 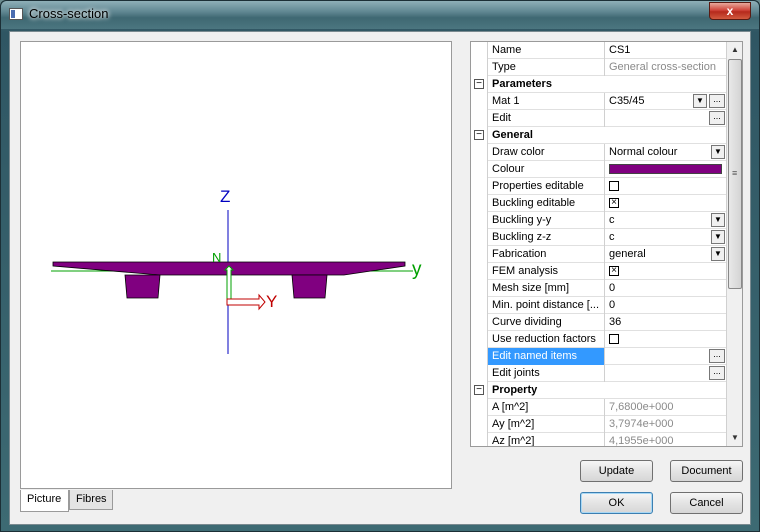 What do you see at coordinates (599, 407) in the screenshot?
I see `grid-property-row: A [m^2] 7,6800e+000` at bounding box center [599, 407].